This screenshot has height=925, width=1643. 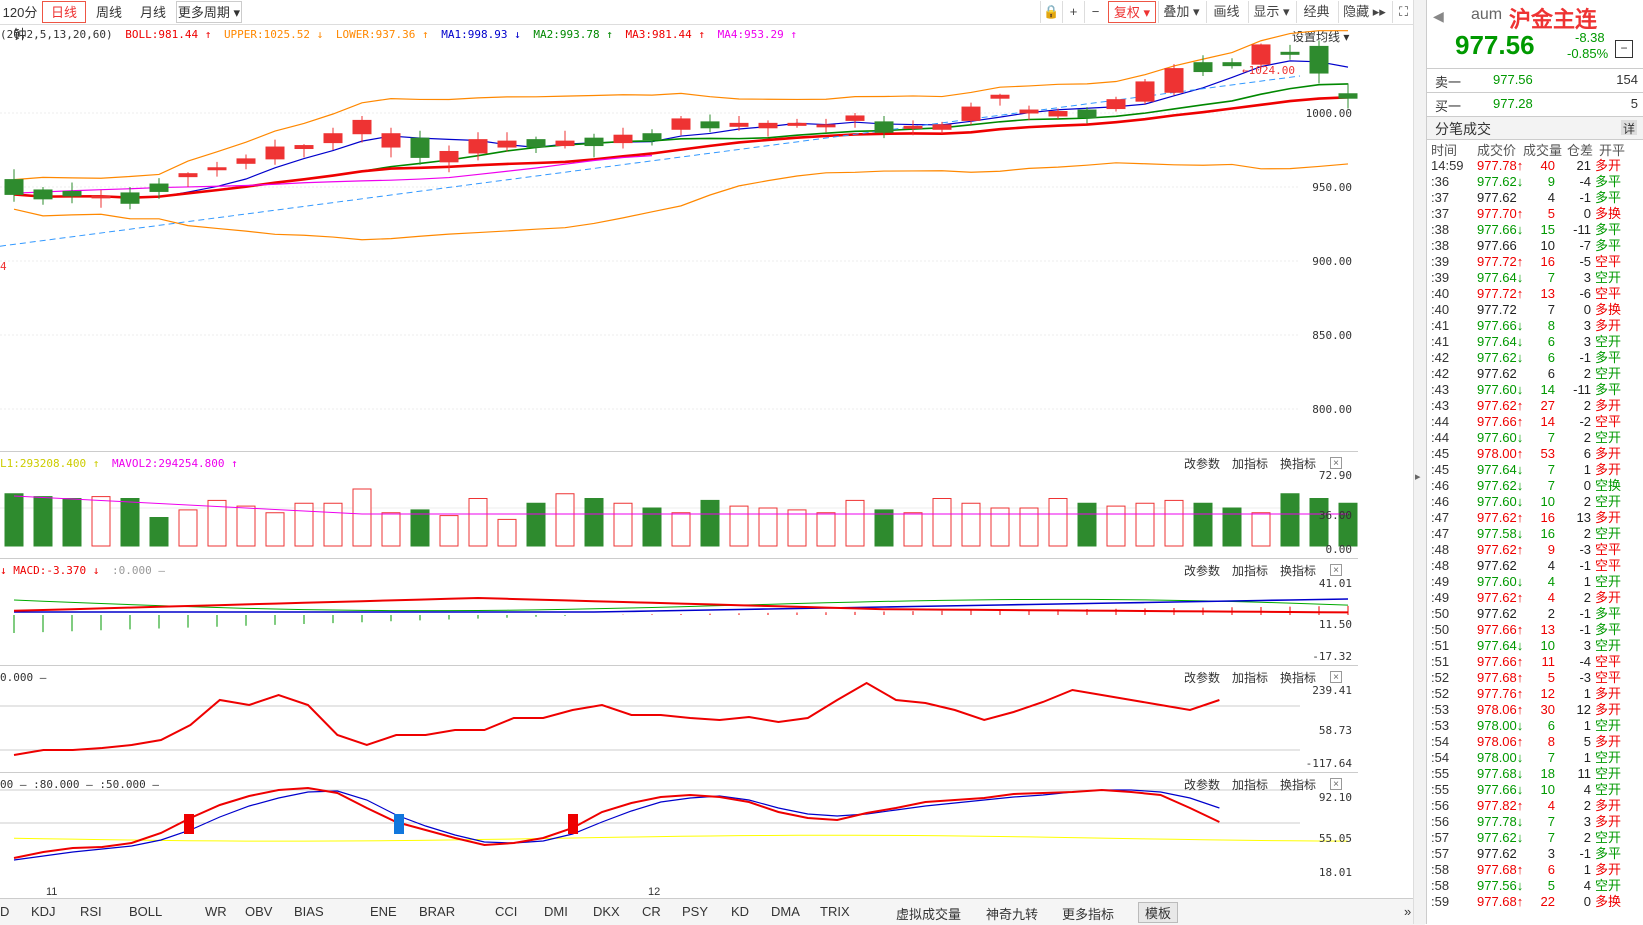 I want to click on p4-legend: 0.000 —, so click(x=23, y=677).